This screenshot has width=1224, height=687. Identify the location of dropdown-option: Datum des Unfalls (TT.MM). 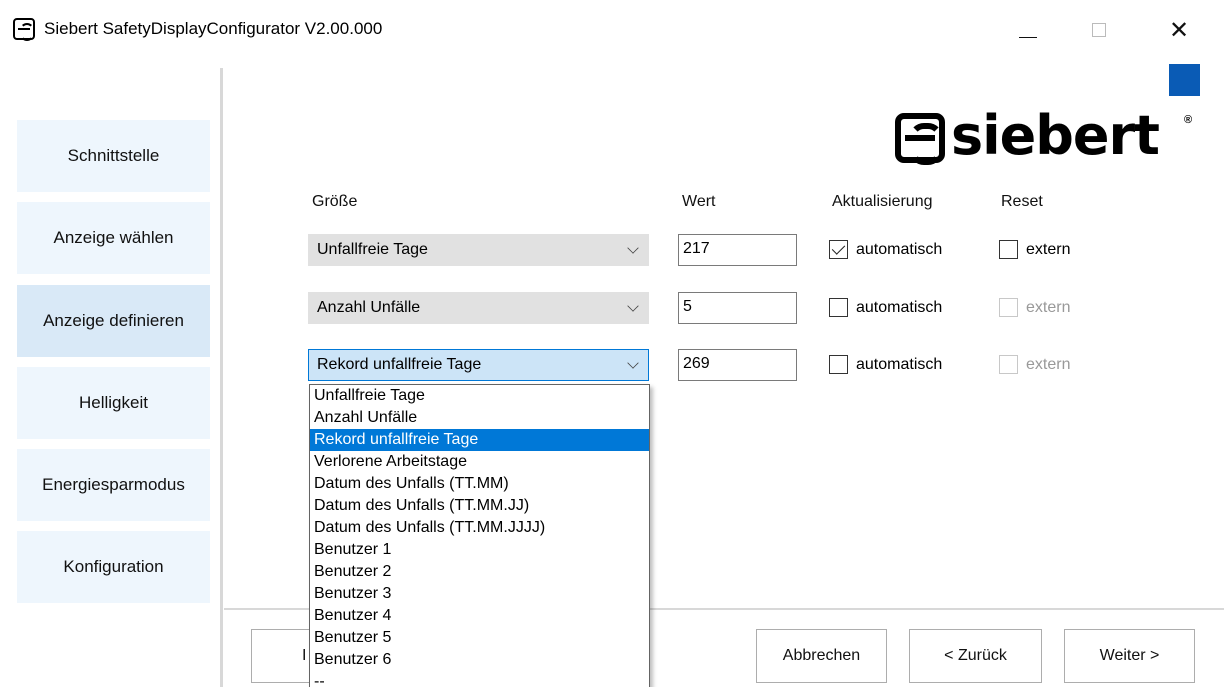
(479, 484).